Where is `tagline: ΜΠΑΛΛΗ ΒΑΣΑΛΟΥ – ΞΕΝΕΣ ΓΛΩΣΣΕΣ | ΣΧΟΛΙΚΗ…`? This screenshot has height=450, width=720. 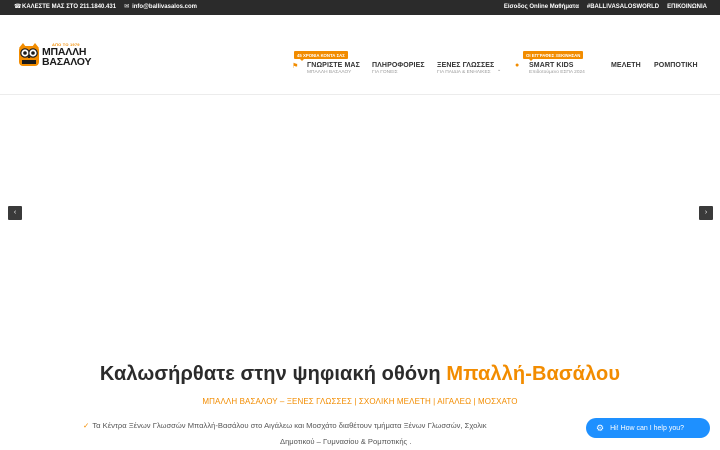
tagline: ΜΠΑΛΛΗ ΒΑΣΑΛΟΥ – ΞΕΝΕΣ ΓΛΩΣΣΕΣ | ΣΧΟΛΙΚΗ… is located at coordinates (360, 401).